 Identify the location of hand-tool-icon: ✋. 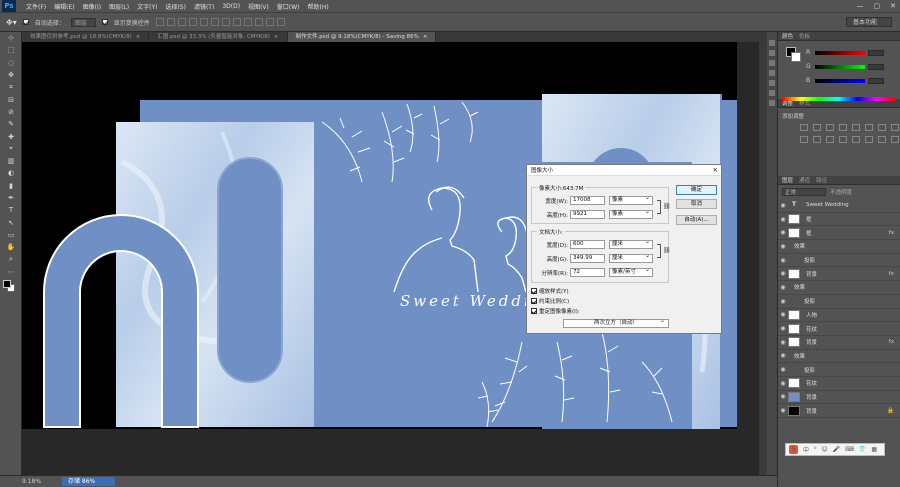
(11, 247).